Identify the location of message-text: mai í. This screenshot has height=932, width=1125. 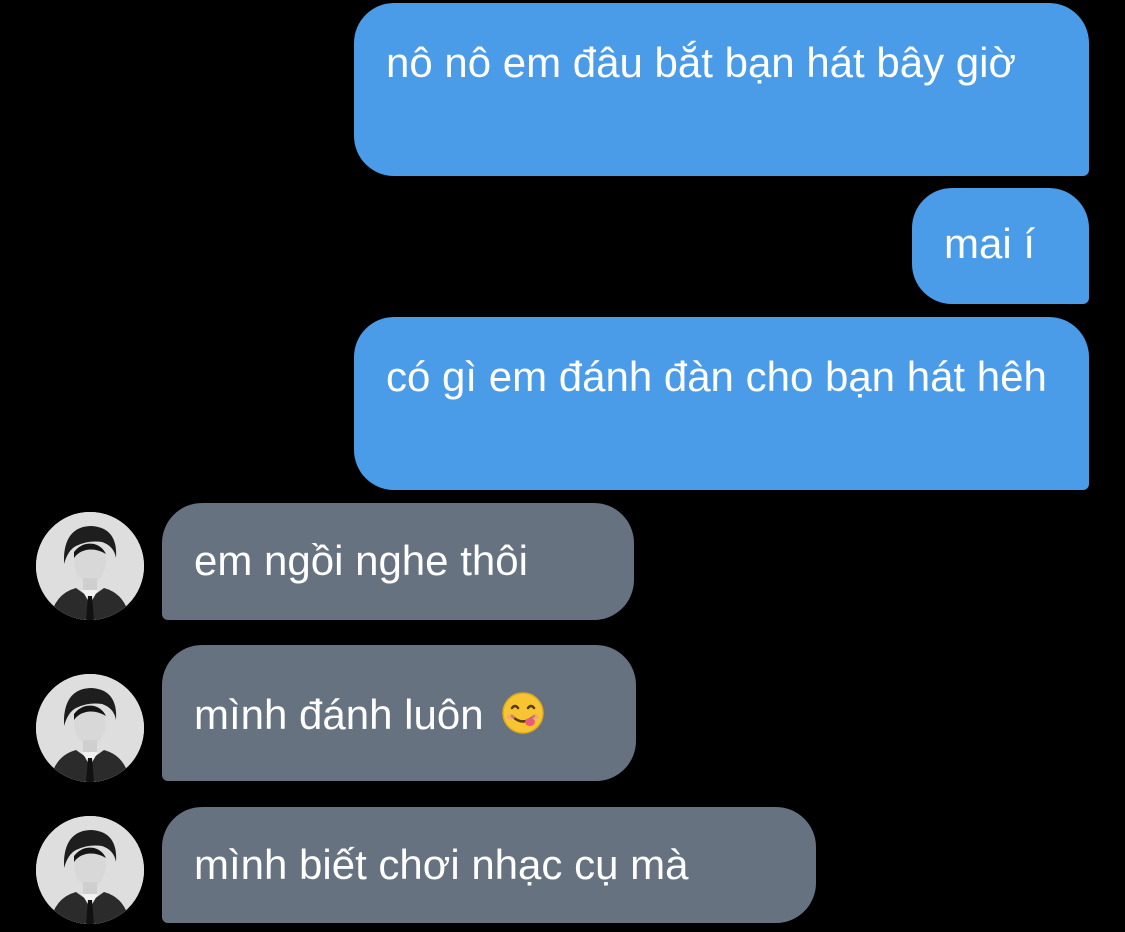
(990, 243).